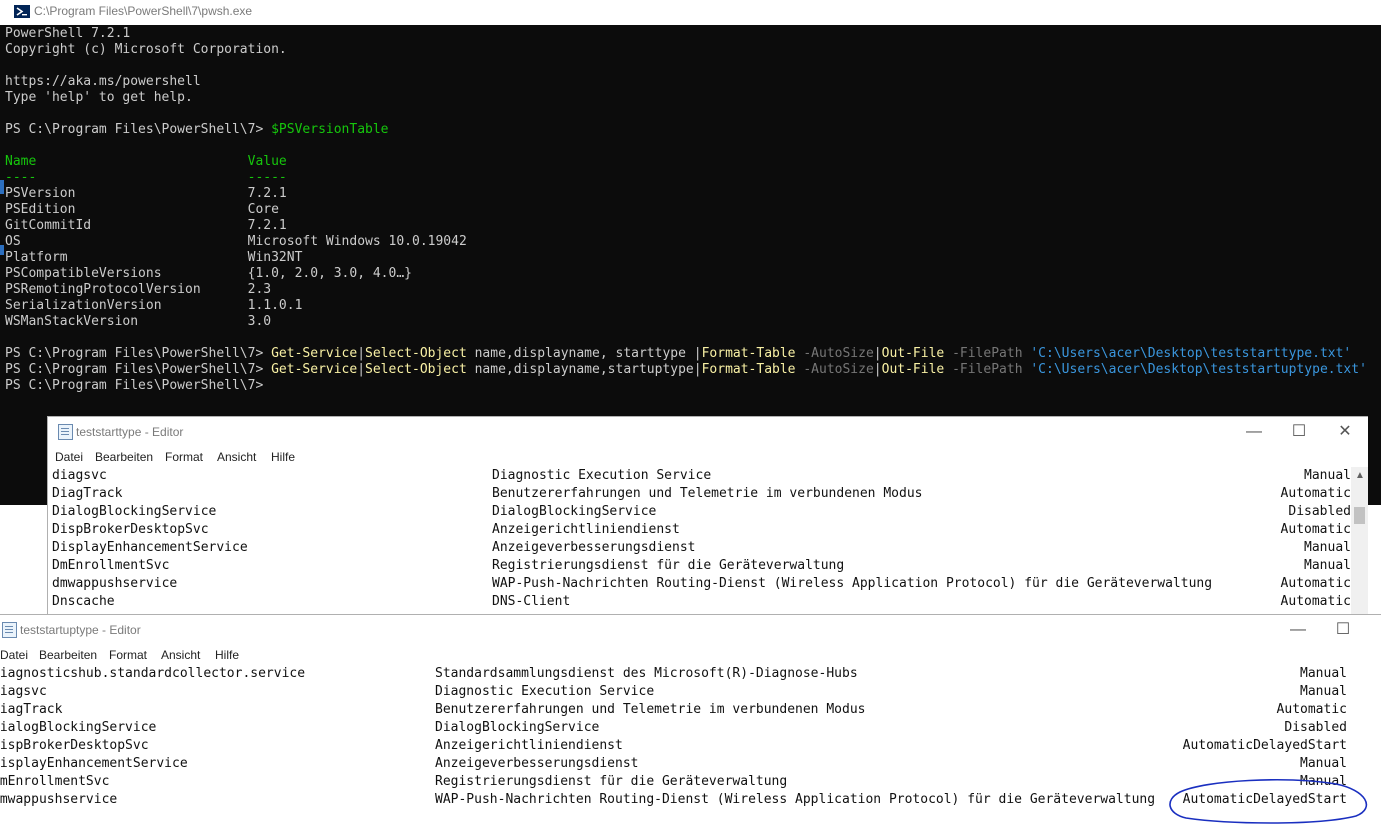 The width and height of the screenshot is (1381, 825). I want to click on terminal-line: Type 'help' to get help., so click(693, 98).